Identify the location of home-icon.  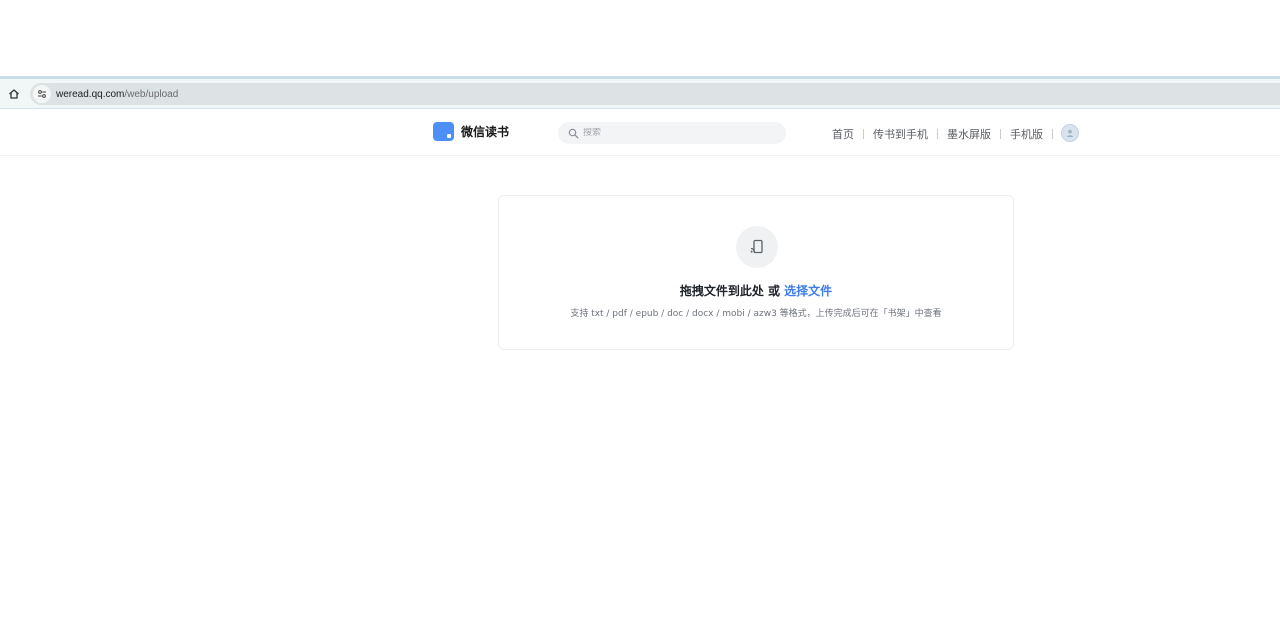
(14, 94).